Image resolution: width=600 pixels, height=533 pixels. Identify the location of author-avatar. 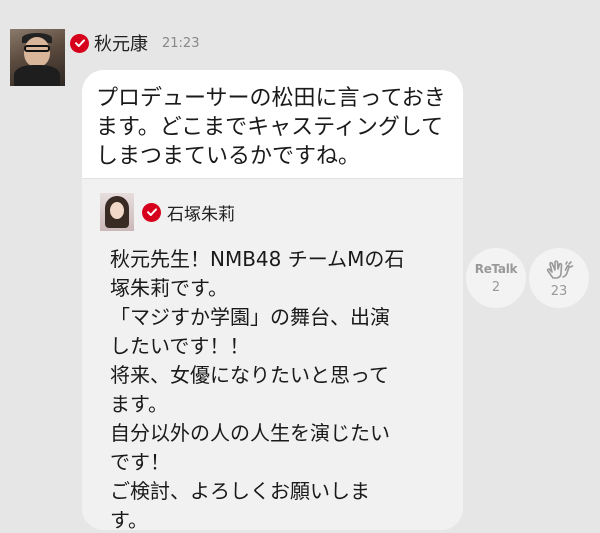
(37, 57).